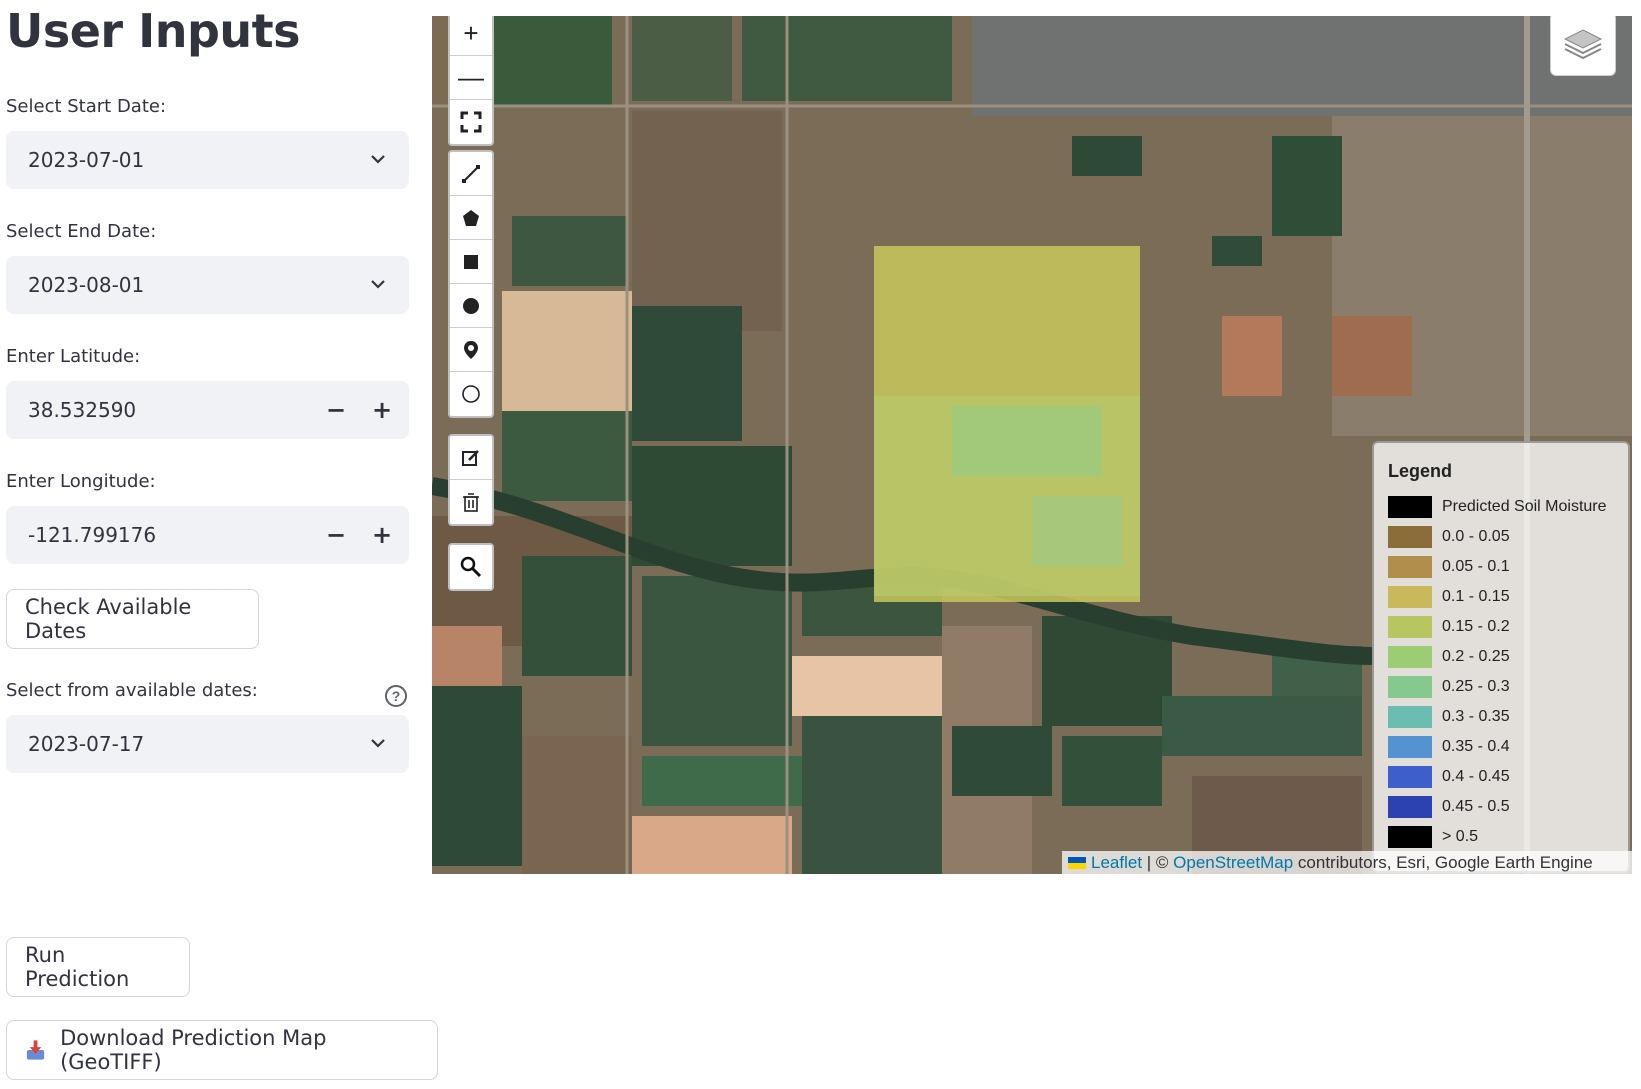  I want to click on start-date-label: Select Start Date:, so click(86, 106).